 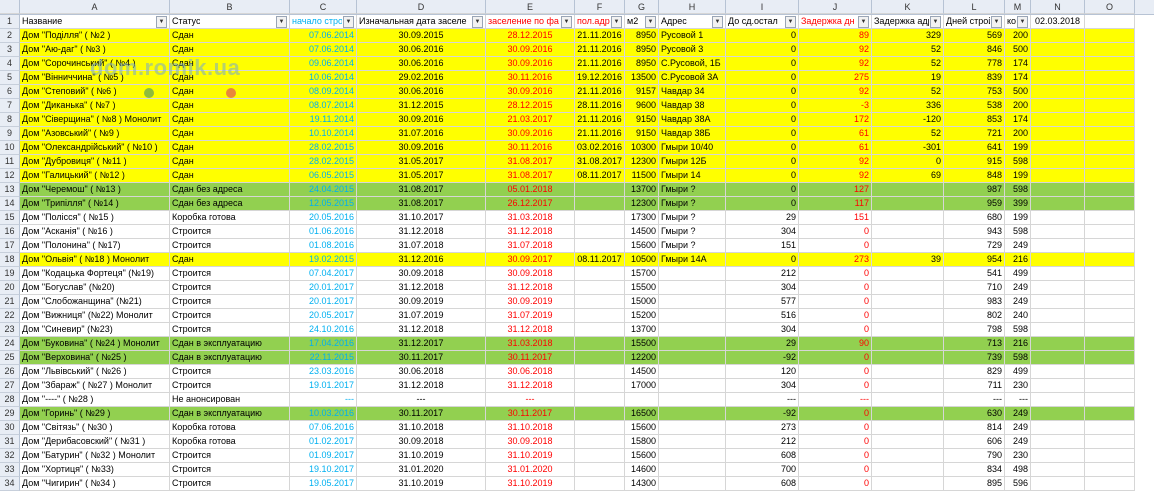 What do you see at coordinates (762, 232) in the screenshot?
I see `remaining-cell: 304` at bounding box center [762, 232].